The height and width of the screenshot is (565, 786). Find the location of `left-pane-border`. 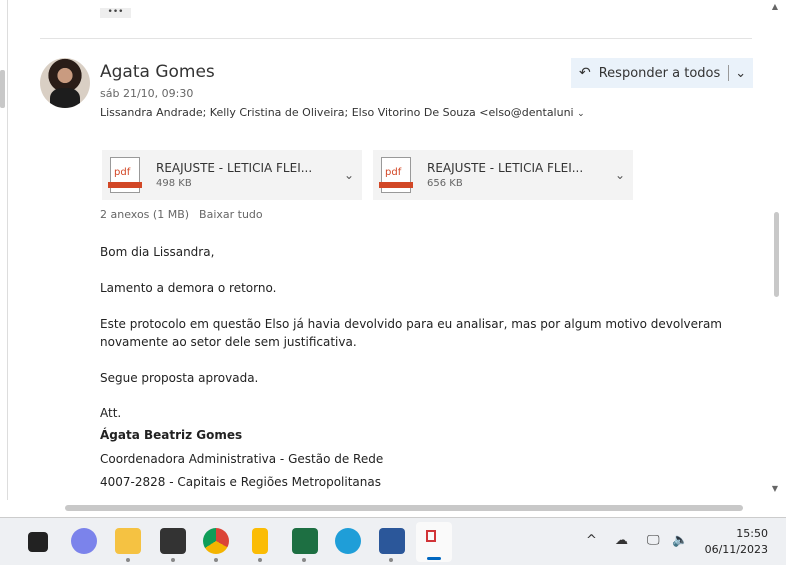

left-pane-border is located at coordinates (7, 250).